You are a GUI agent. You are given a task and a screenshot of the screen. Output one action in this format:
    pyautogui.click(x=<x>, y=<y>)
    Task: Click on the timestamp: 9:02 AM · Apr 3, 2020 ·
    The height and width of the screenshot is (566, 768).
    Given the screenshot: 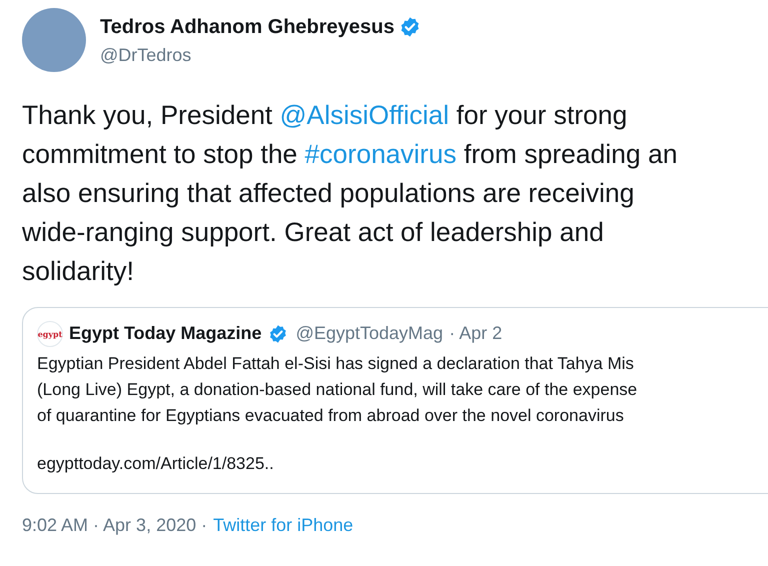 What is the action you would take?
    pyautogui.click(x=115, y=525)
    